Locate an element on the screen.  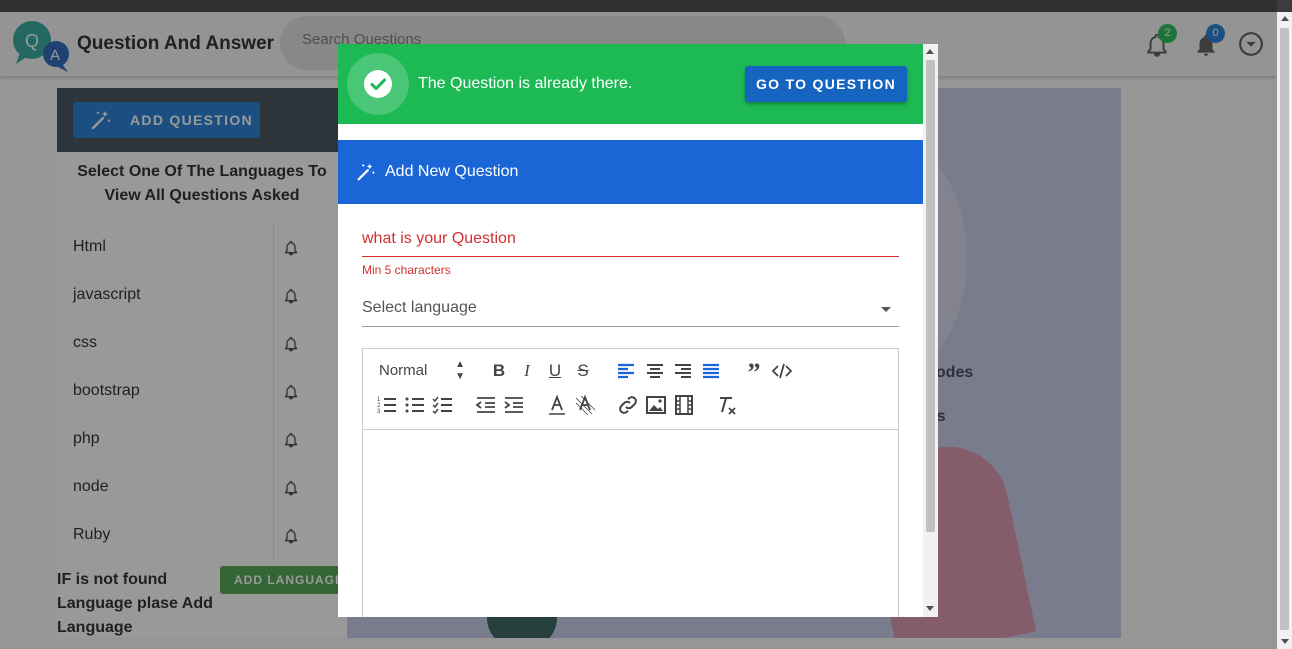
align-center-icon is located at coordinates (655, 371).